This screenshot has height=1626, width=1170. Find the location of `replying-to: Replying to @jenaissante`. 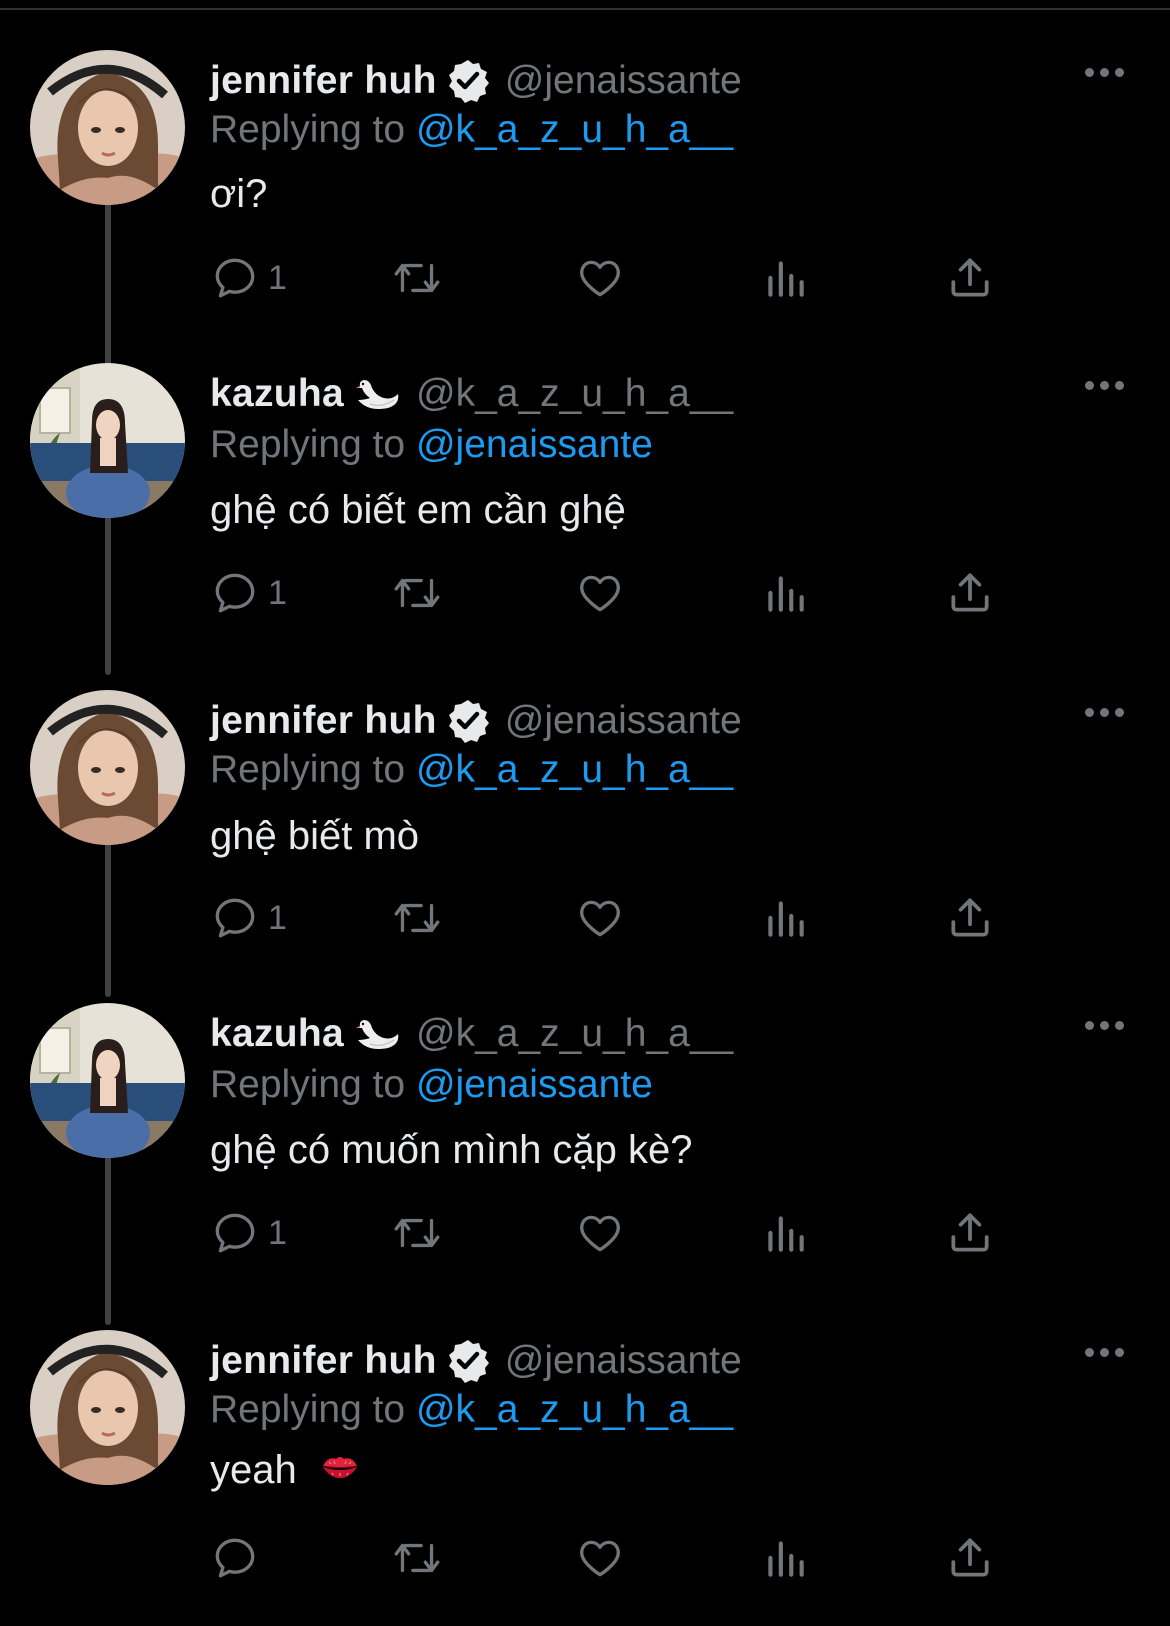

replying-to: Replying to @jenaissante is located at coordinates (431, 1085).